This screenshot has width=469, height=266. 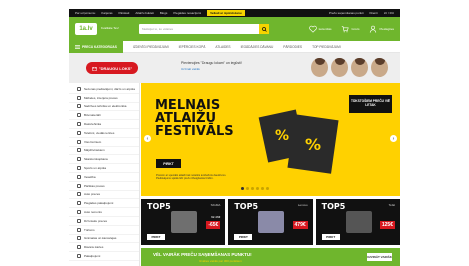 I want to click on top-link: Par uzņēmumu, so click(x=85, y=13).